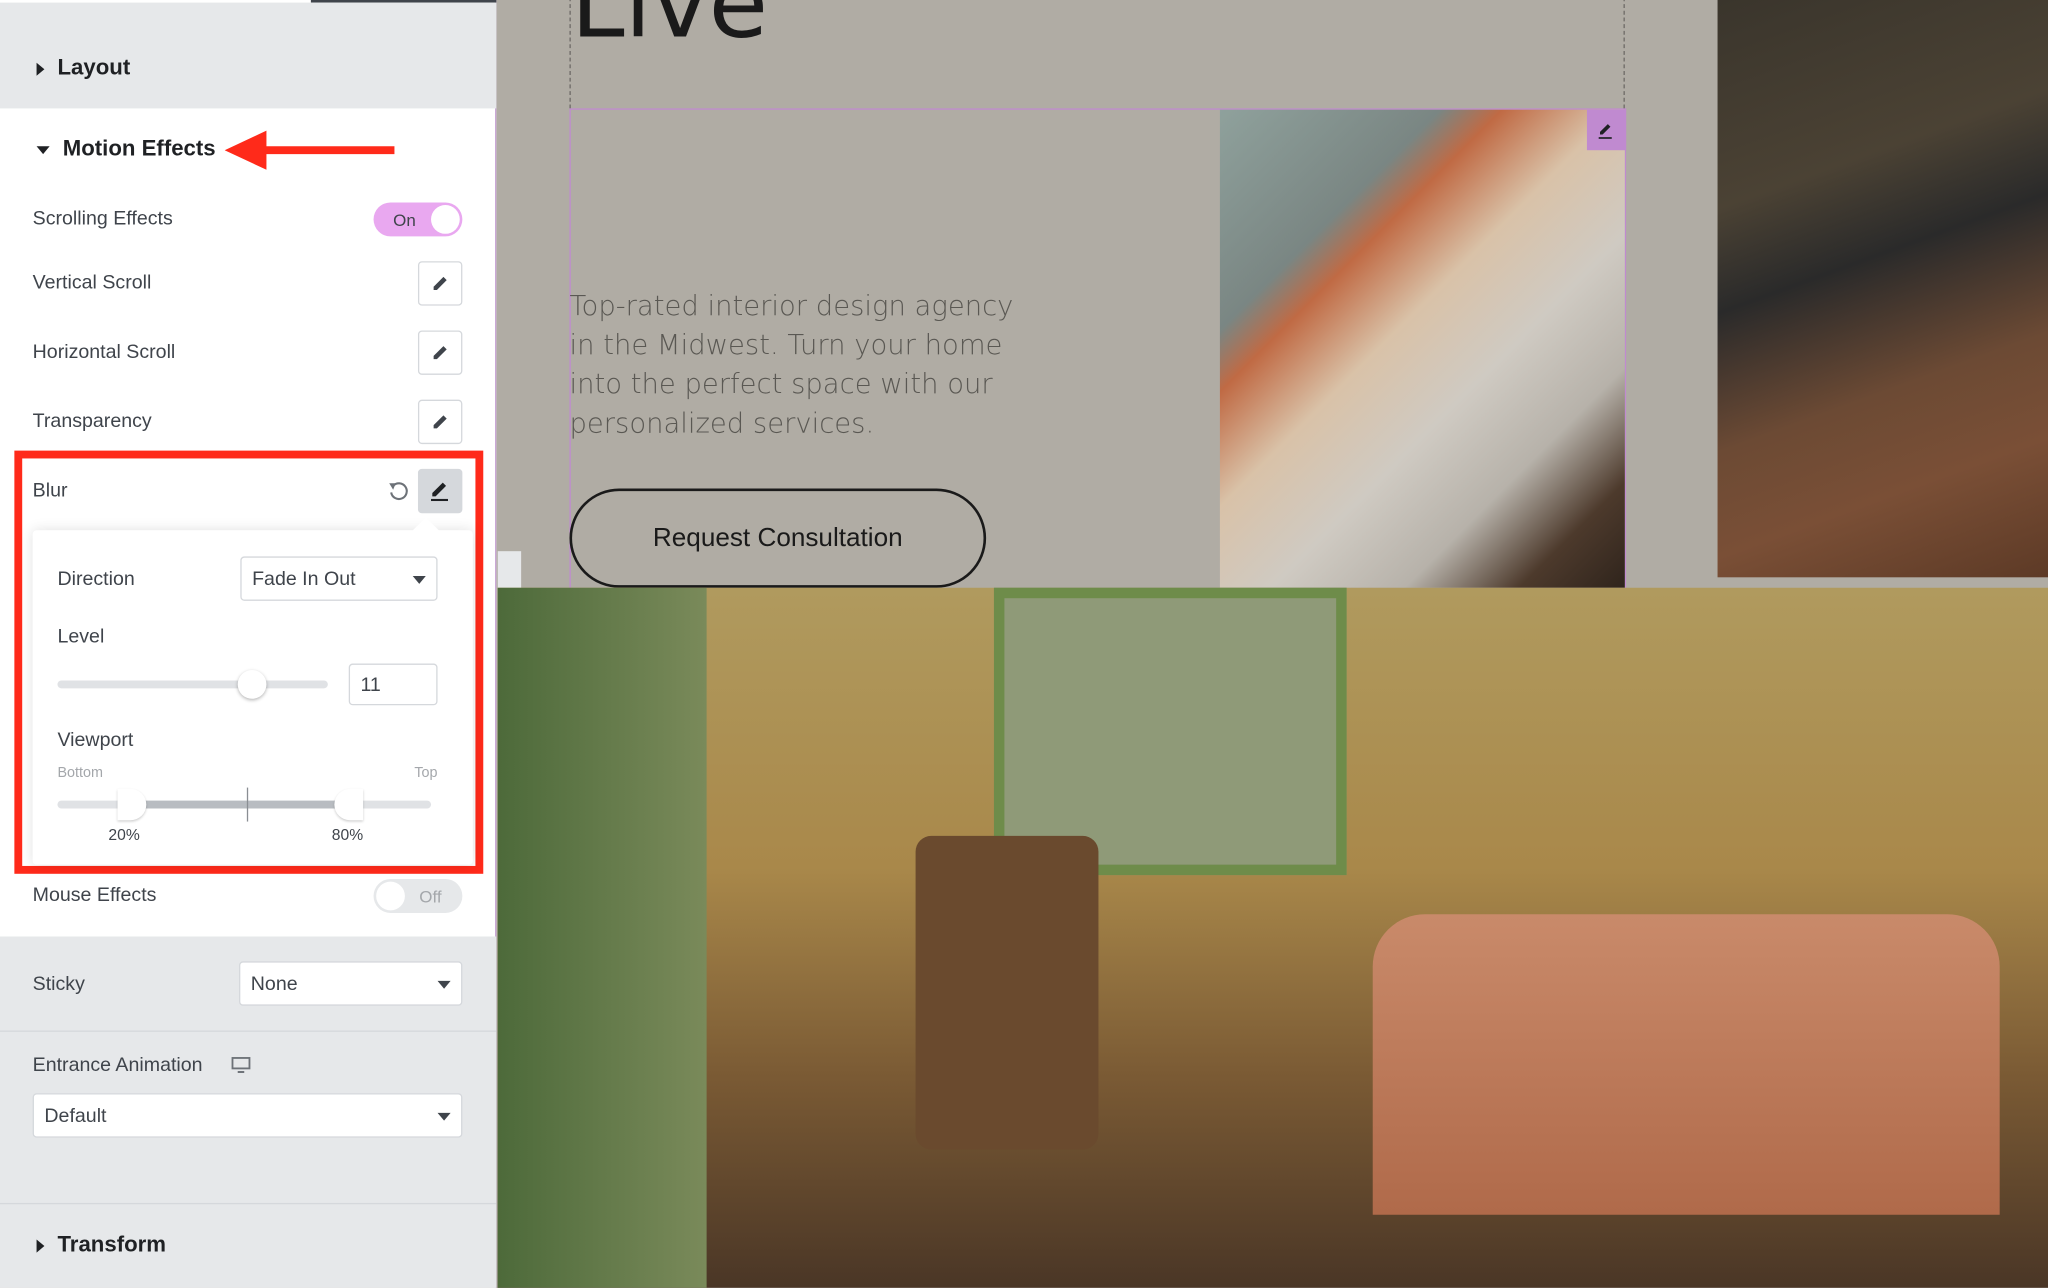  Describe the element at coordinates (669, 30) in the screenshot. I see `heading: Live` at that location.